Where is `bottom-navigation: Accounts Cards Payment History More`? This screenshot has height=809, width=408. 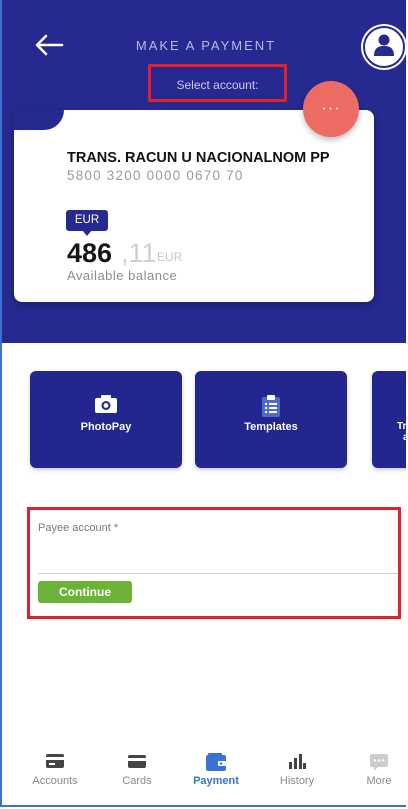 bottom-navigation: Accounts Cards Payment History More is located at coordinates (204, 772).